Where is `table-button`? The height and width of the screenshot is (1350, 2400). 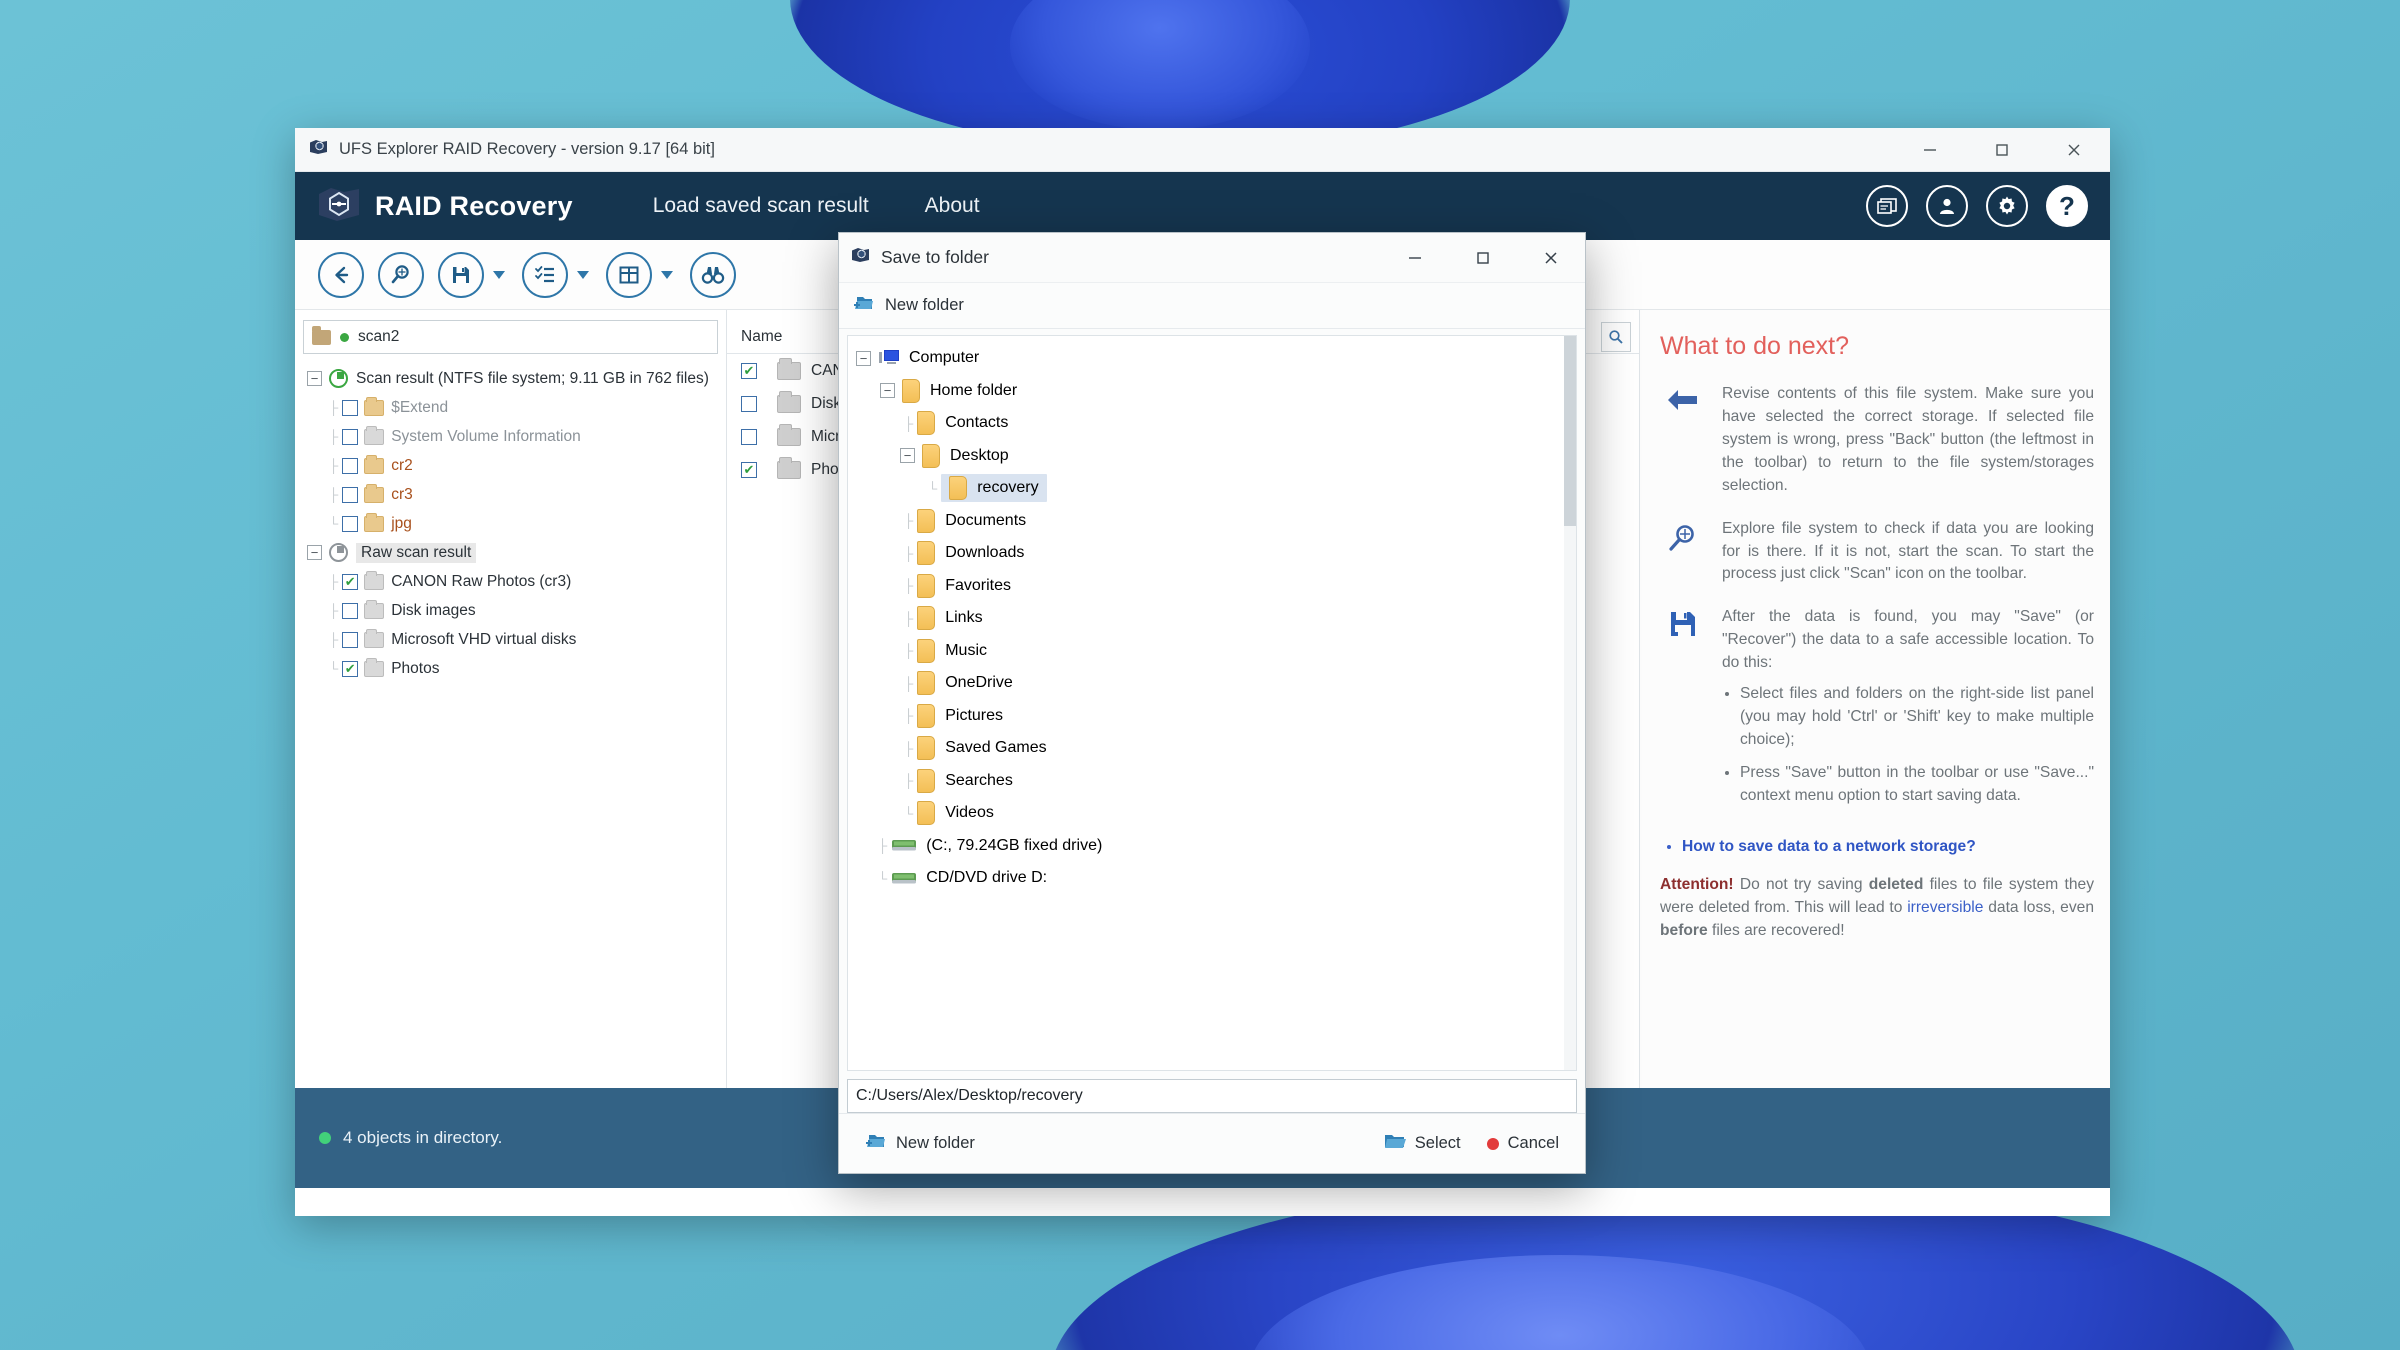
table-button is located at coordinates (629, 274).